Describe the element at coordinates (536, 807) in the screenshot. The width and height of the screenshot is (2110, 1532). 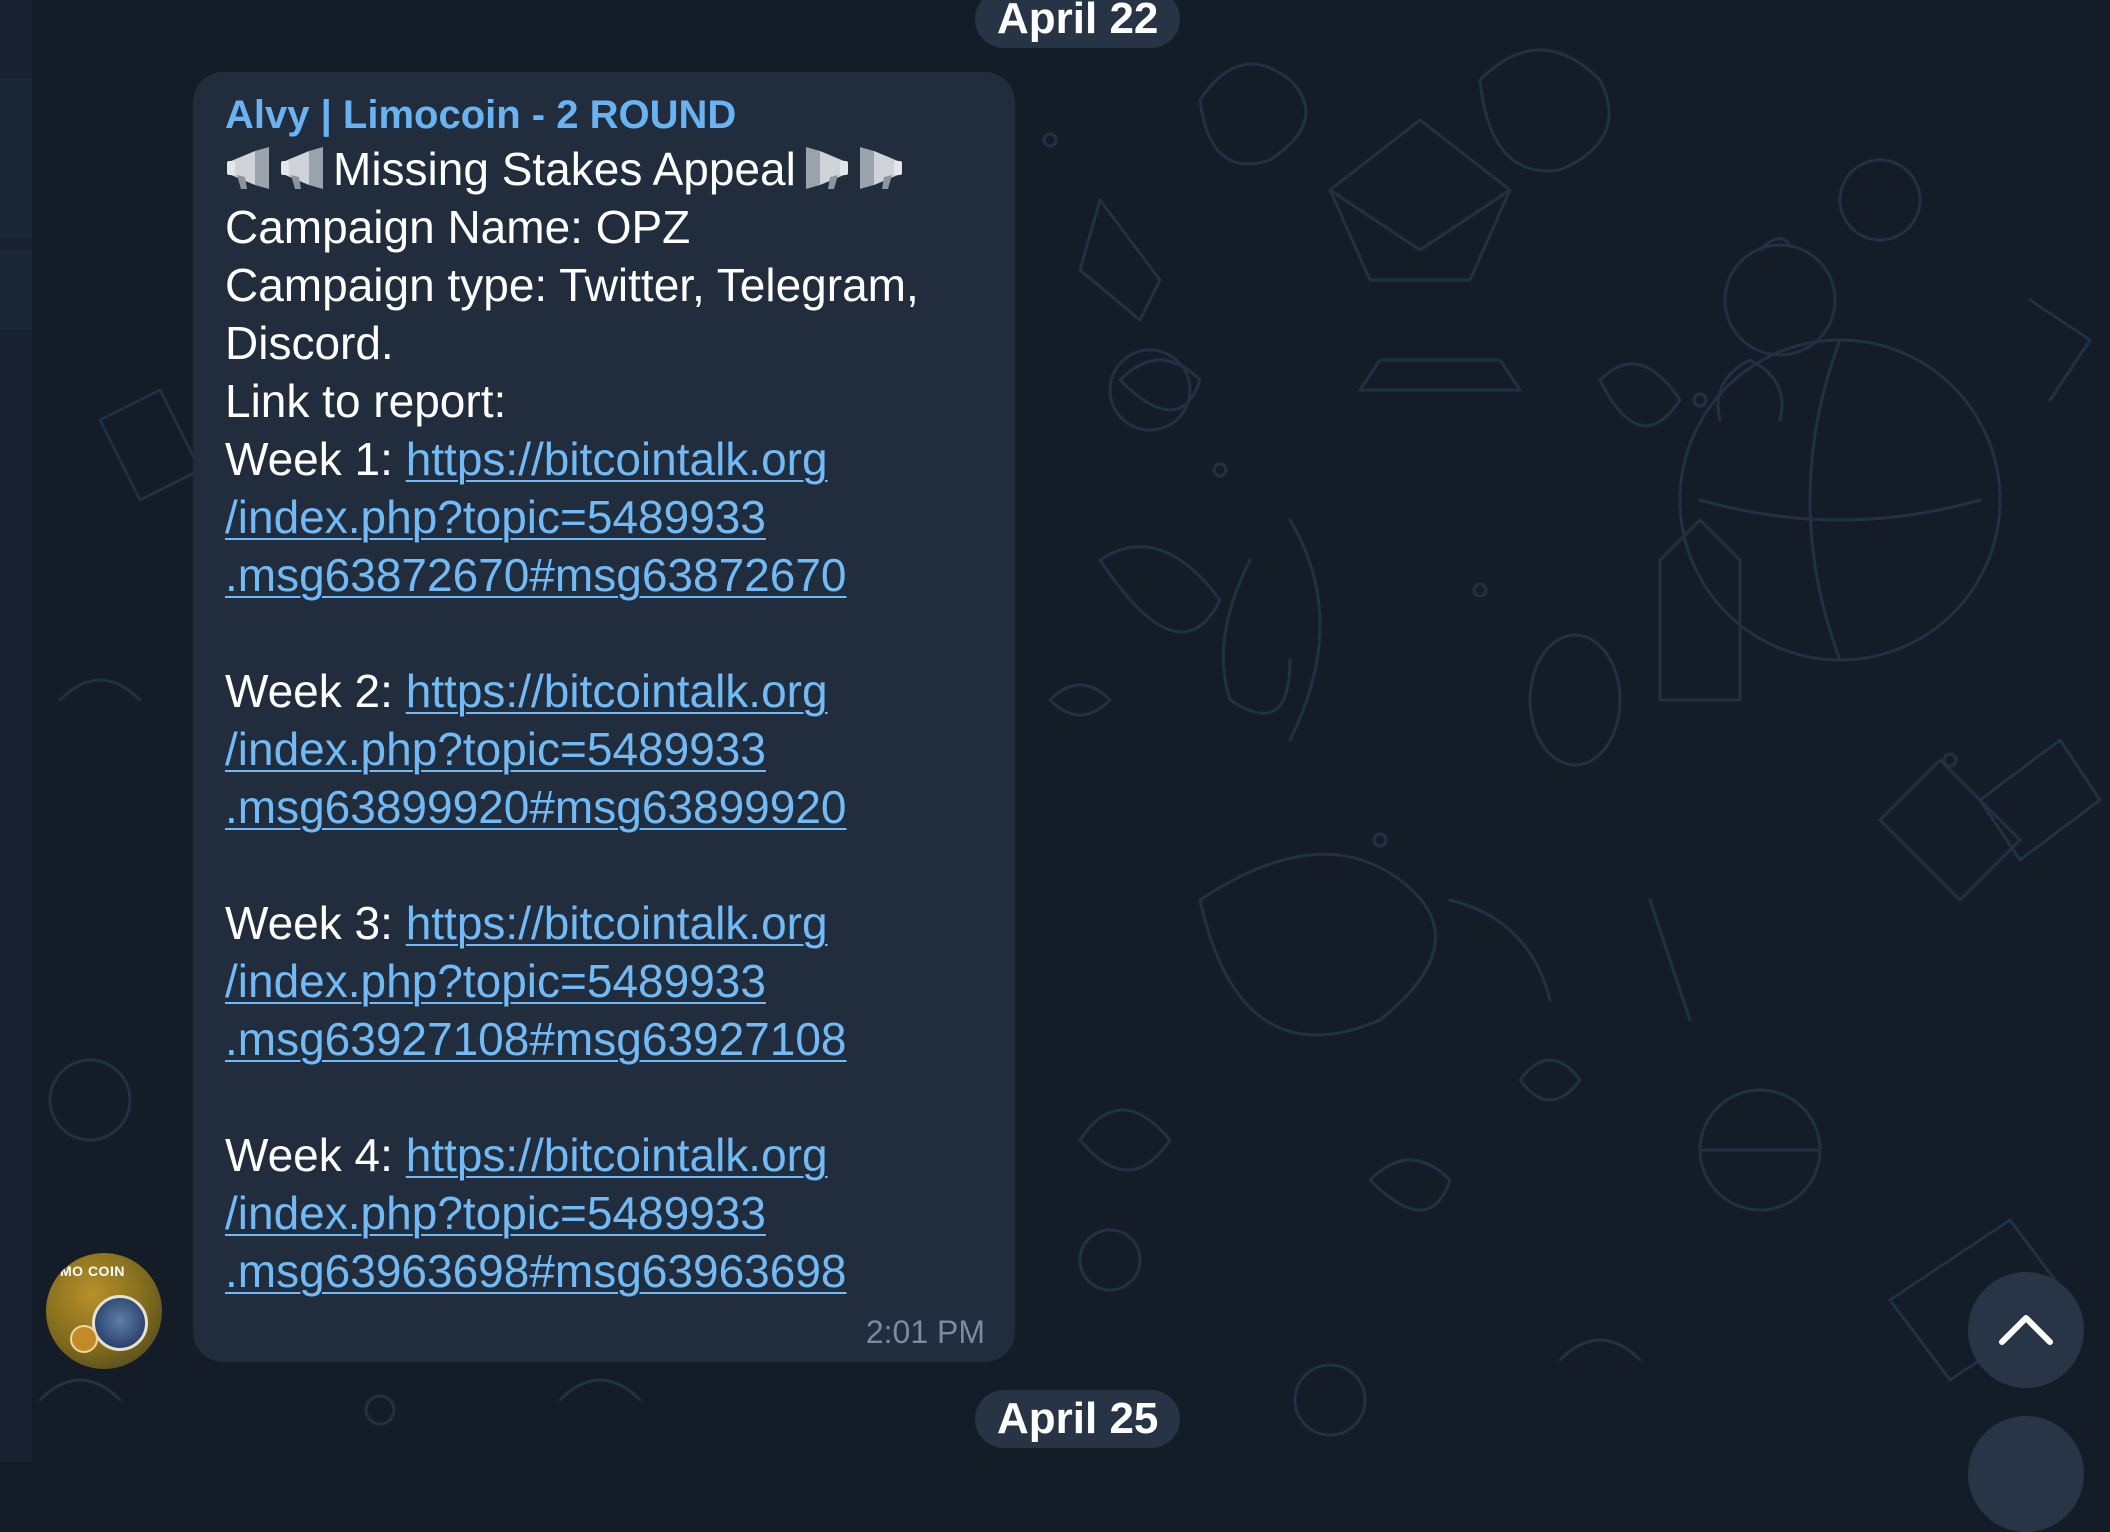
I see `week-2-link-cont: .msg63899920#msg63899920` at that location.